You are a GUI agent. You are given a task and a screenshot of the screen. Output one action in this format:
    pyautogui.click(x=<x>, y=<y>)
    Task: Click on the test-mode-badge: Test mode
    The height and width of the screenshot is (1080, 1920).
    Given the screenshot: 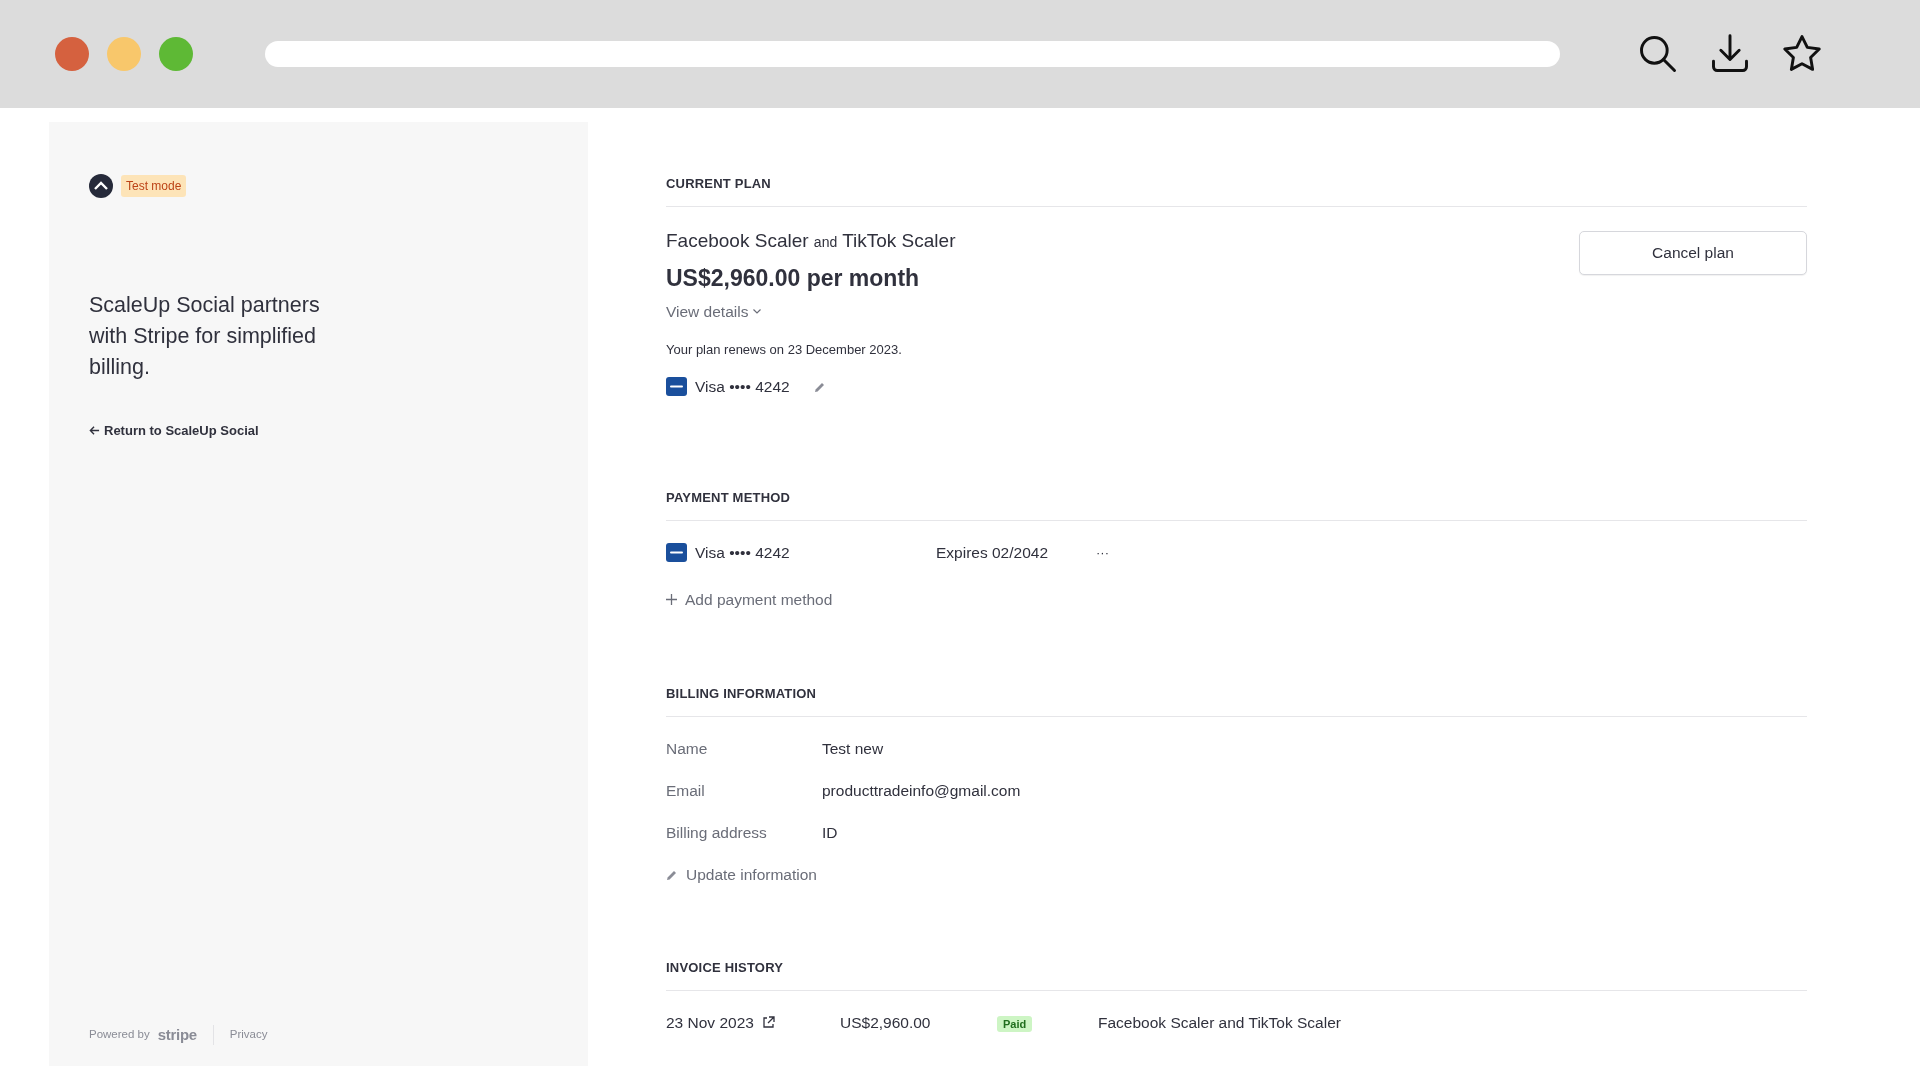 What is the action you would take?
    pyautogui.click(x=154, y=186)
    